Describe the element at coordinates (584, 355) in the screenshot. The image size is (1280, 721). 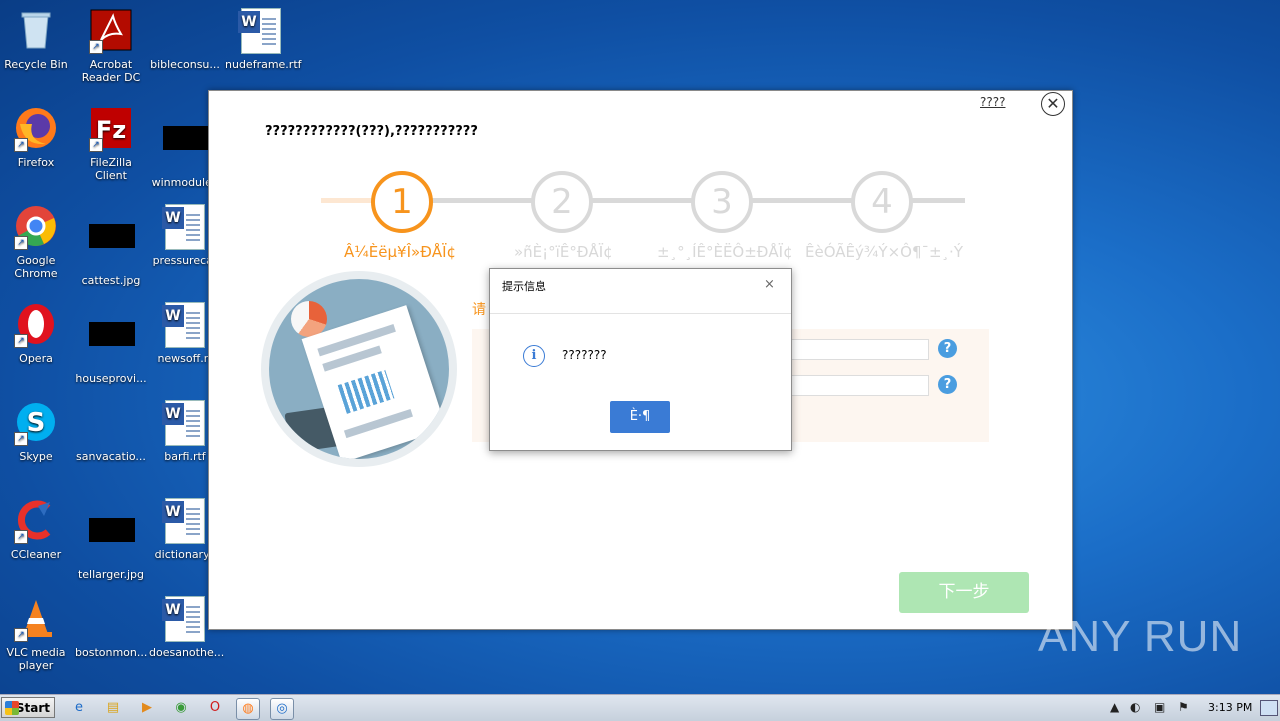
I see `dialog-message: ???????` at that location.